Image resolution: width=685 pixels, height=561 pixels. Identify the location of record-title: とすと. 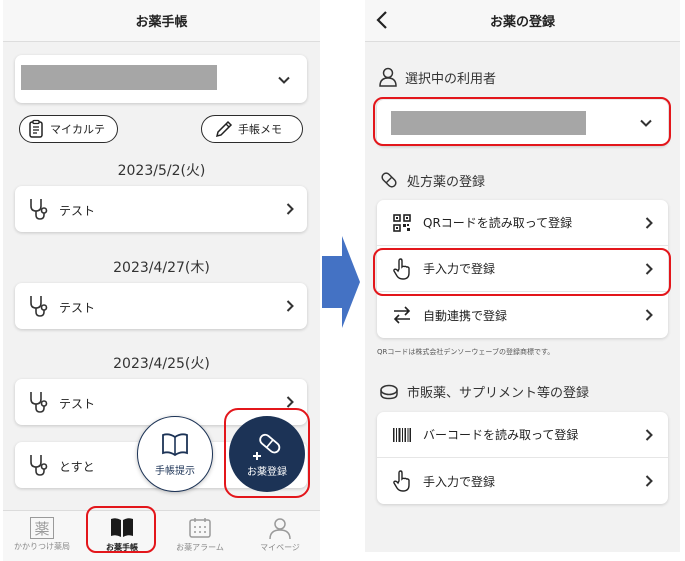
(77, 467).